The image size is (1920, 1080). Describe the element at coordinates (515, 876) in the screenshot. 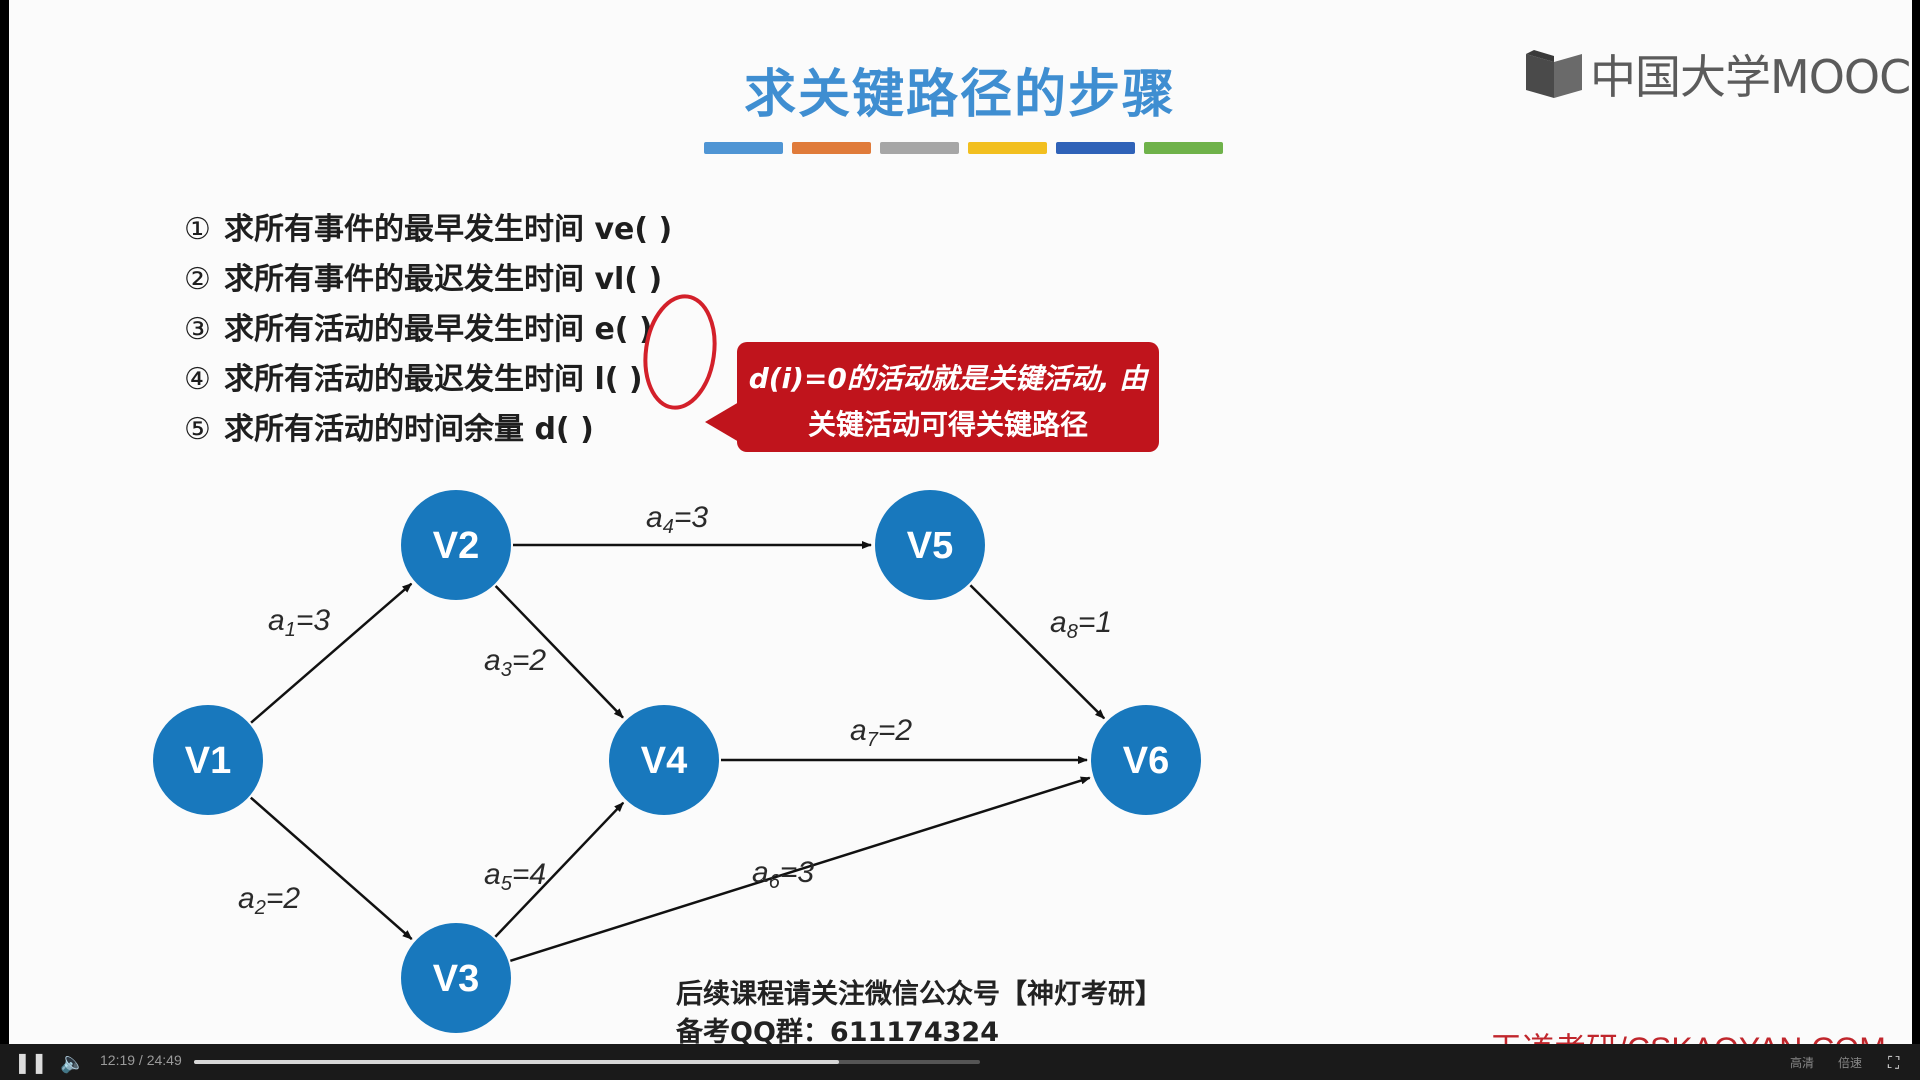

I see `edge-label-v3-v4: a5=4` at that location.